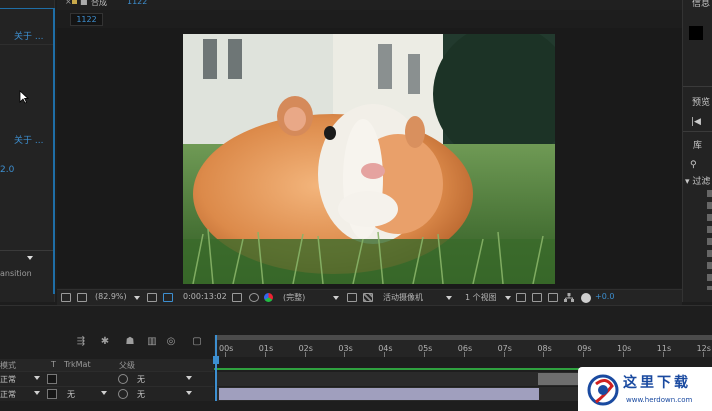 This screenshot has width=712, height=411. What do you see at coordinates (604, 296) in the screenshot?
I see `exposure-value: +0.0` at bounding box center [604, 296].